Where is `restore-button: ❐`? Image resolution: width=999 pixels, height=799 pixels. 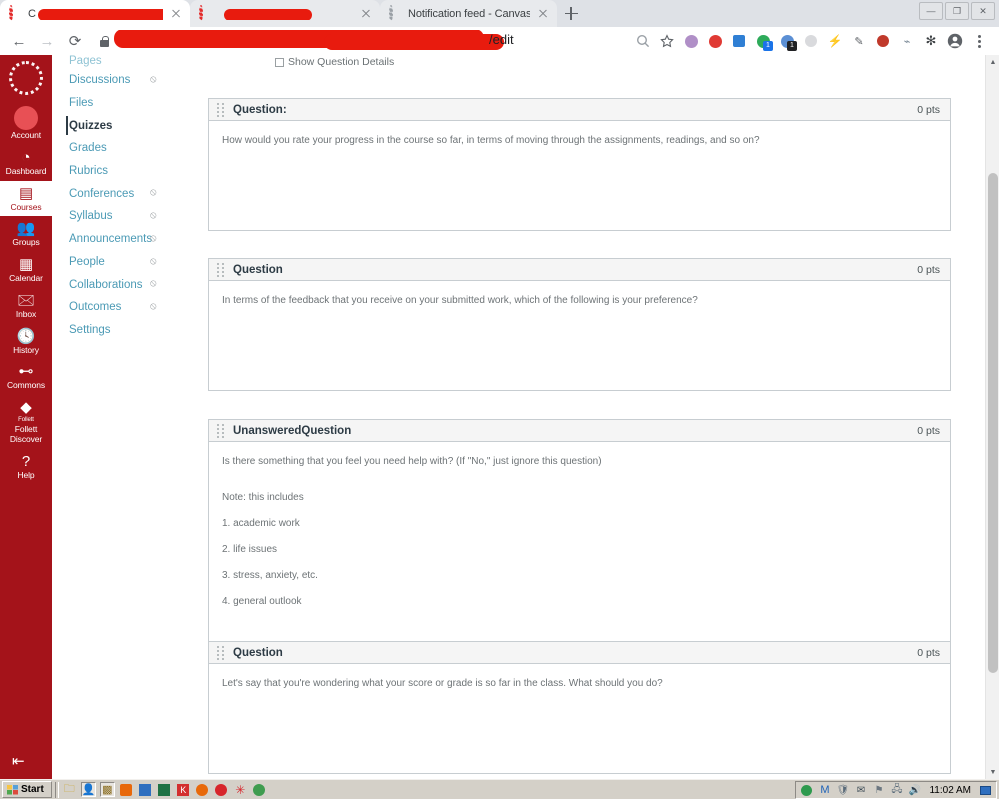
restore-button: ❐ is located at coordinates (957, 11).